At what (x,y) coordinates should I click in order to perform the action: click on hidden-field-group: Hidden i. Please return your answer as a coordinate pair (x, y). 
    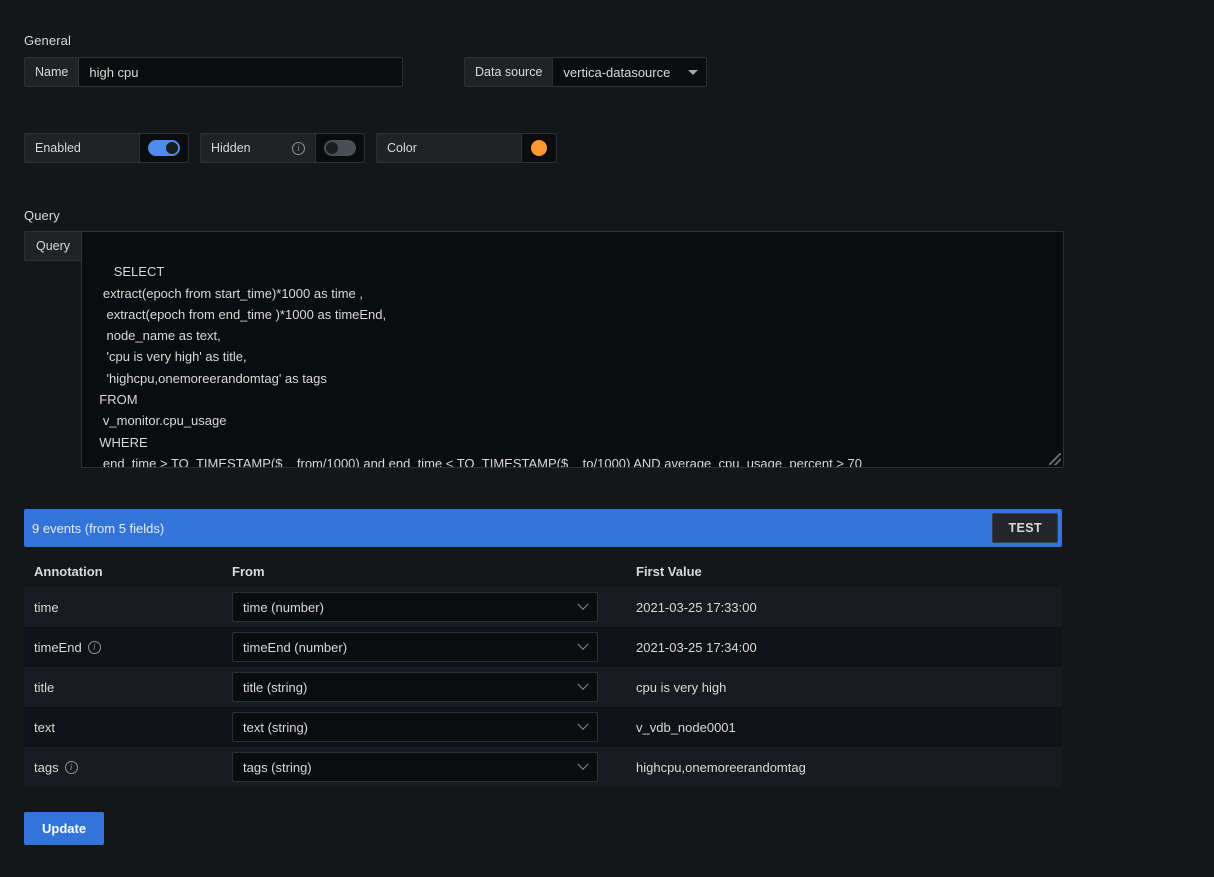
    Looking at the image, I should click on (282, 148).